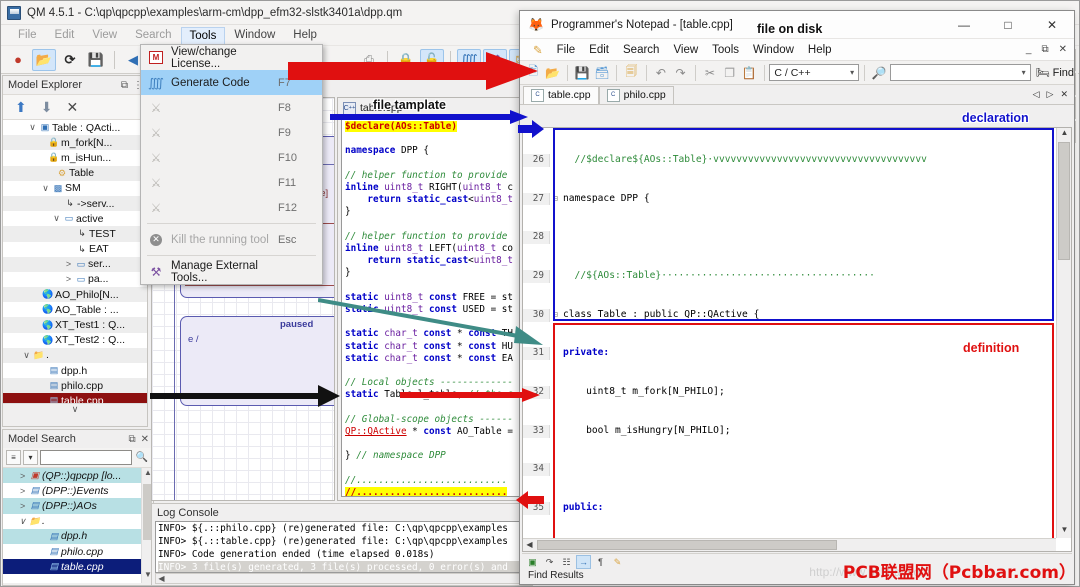 This screenshot has height=587, width=1080. Describe the element at coordinates (75, 173) in the screenshot. I see `tree-item-table-ctor: ⚙ Table` at that location.